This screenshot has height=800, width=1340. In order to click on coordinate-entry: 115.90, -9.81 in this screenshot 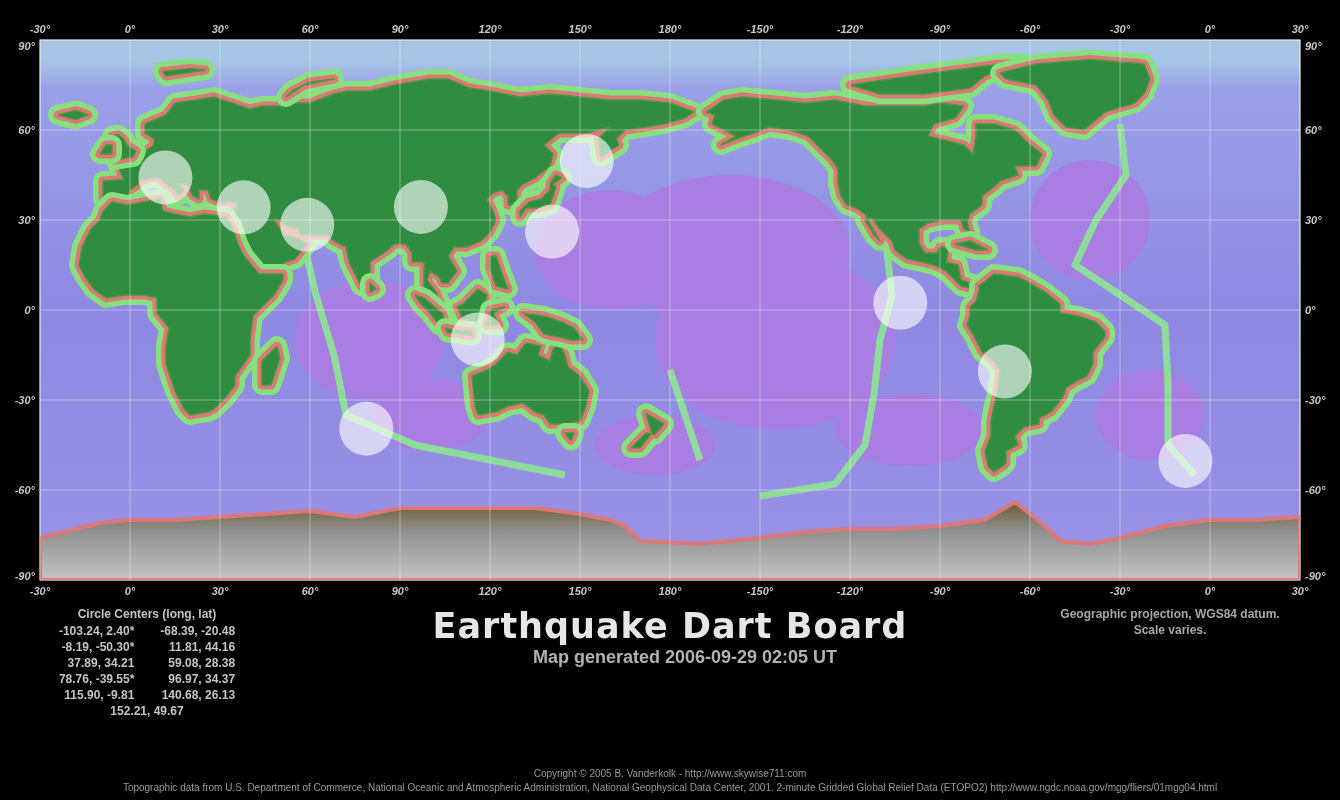, I will do `click(99, 695)`.